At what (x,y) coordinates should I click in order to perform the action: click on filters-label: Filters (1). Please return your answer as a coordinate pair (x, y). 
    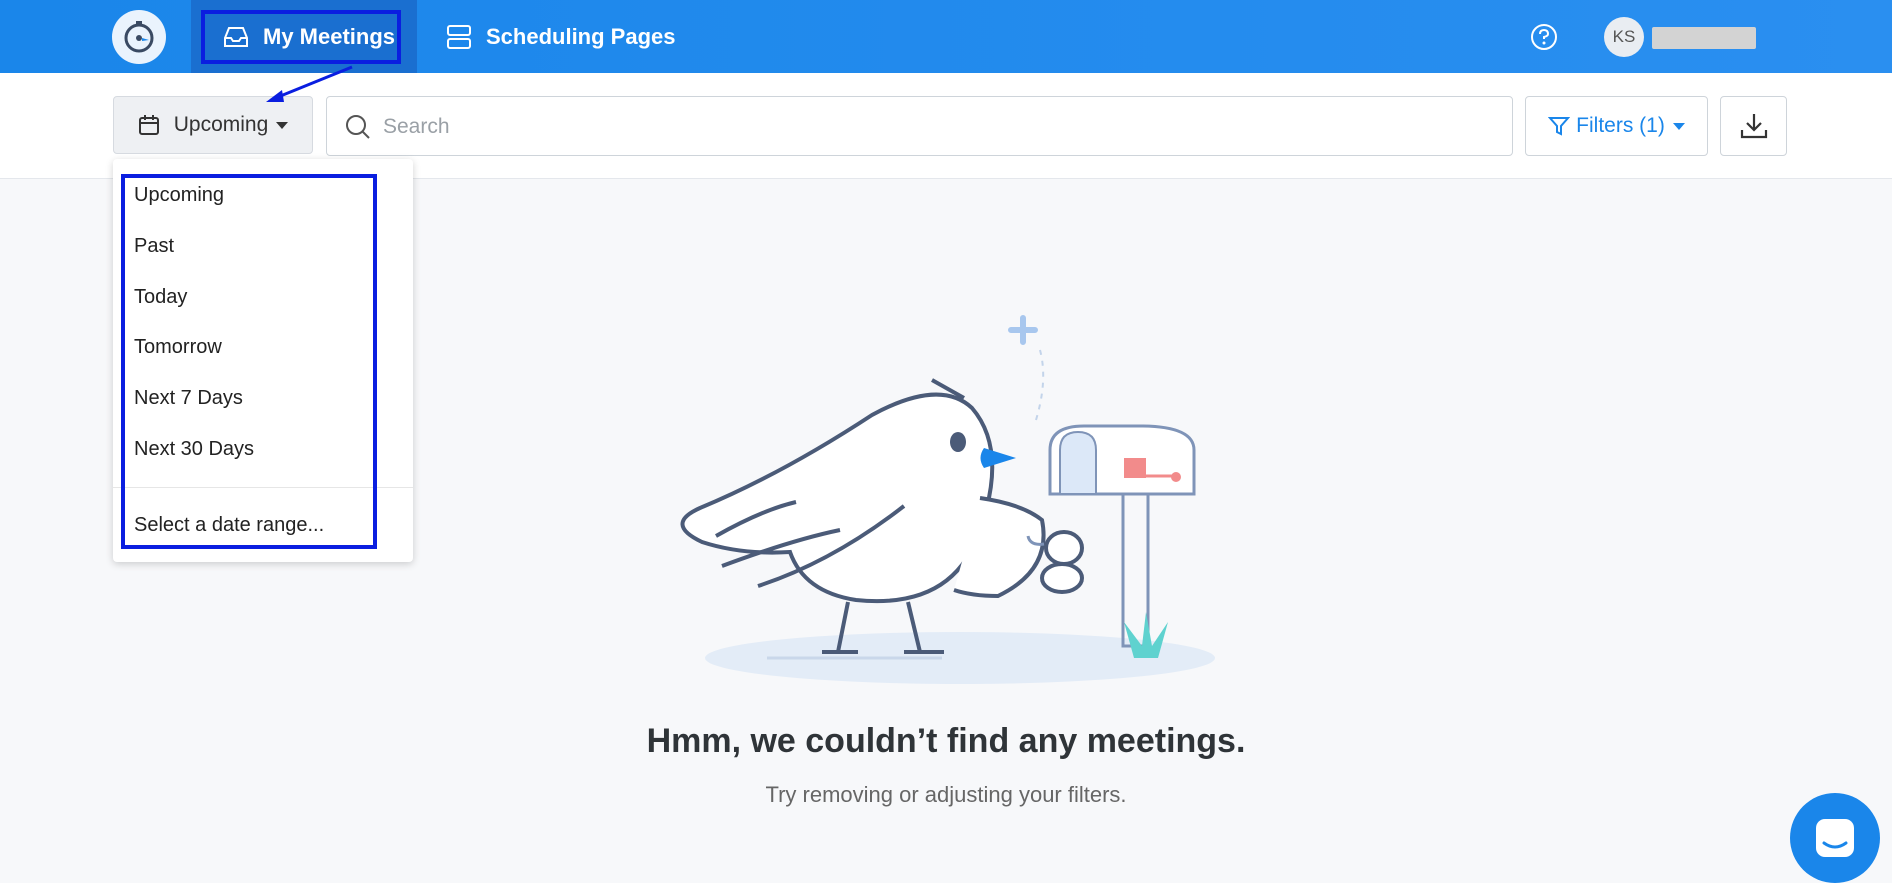
    Looking at the image, I should click on (1620, 125).